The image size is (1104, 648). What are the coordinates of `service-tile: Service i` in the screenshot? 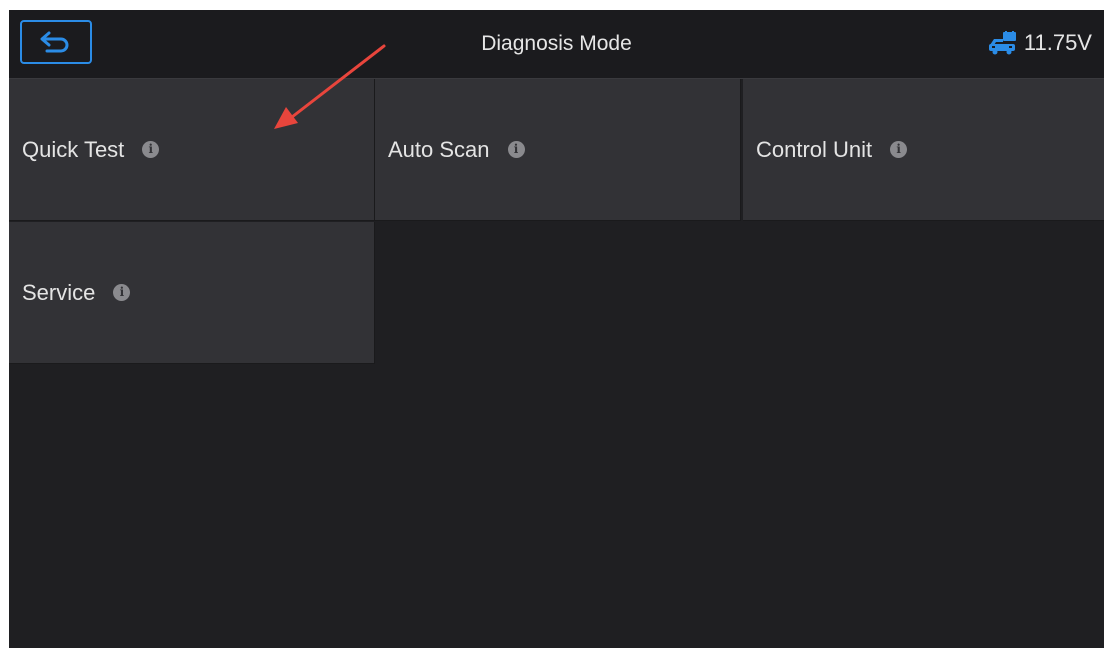 It's located at (192, 293).